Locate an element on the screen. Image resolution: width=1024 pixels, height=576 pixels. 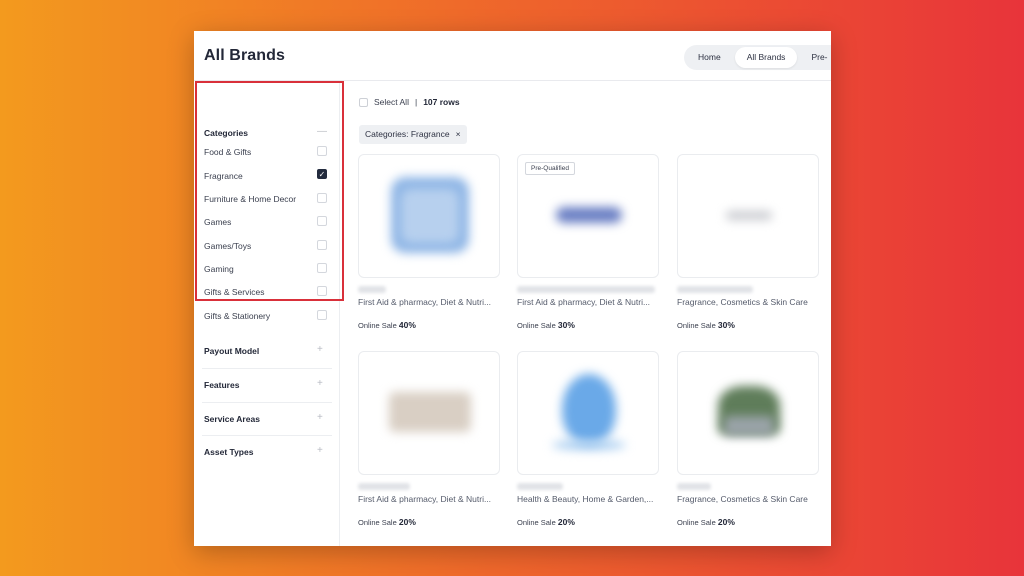
category-food-gifts: Food & Gifts is located at coordinates (228, 152).